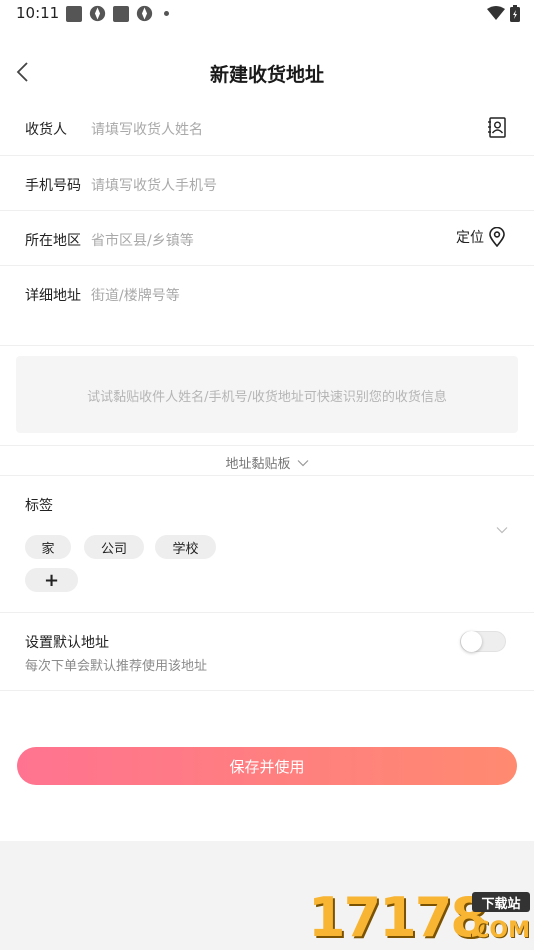 The width and height of the screenshot is (534, 950). Describe the element at coordinates (267, 238) in the screenshot. I see `region-row: 所在地区 省市区县/乡镇等 定位` at that location.